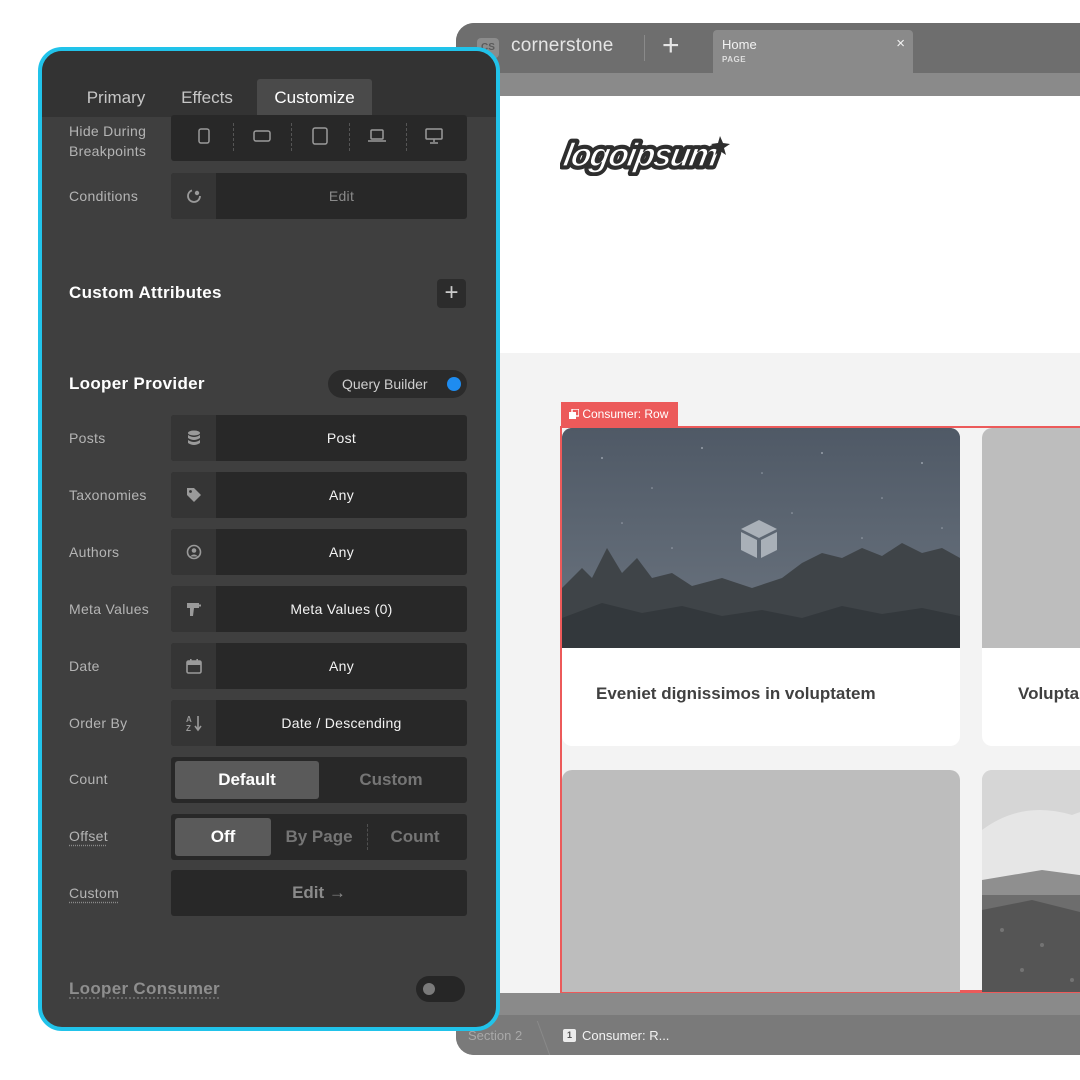 The height and width of the screenshot is (1080, 1080). What do you see at coordinates (900, 43) in the screenshot?
I see `close-tab-icon: ×` at bounding box center [900, 43].